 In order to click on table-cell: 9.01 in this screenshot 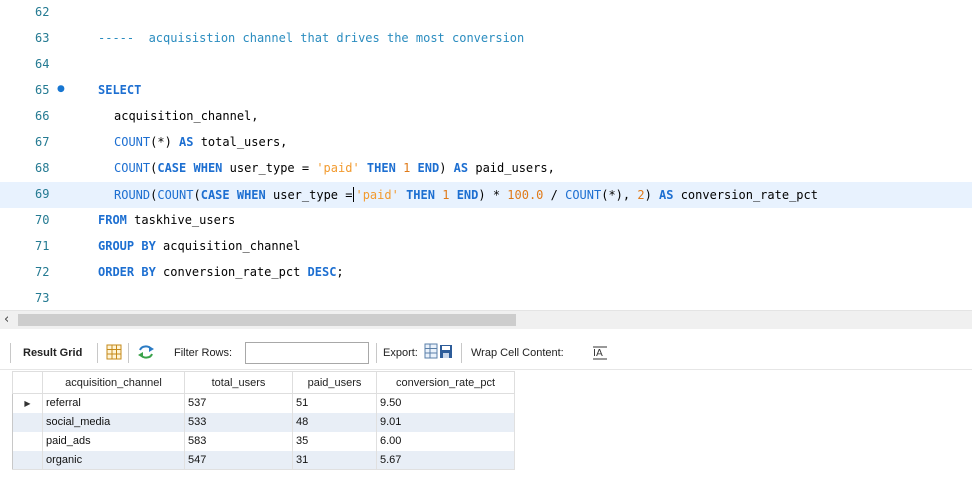, I will do `click(445, 422)`.